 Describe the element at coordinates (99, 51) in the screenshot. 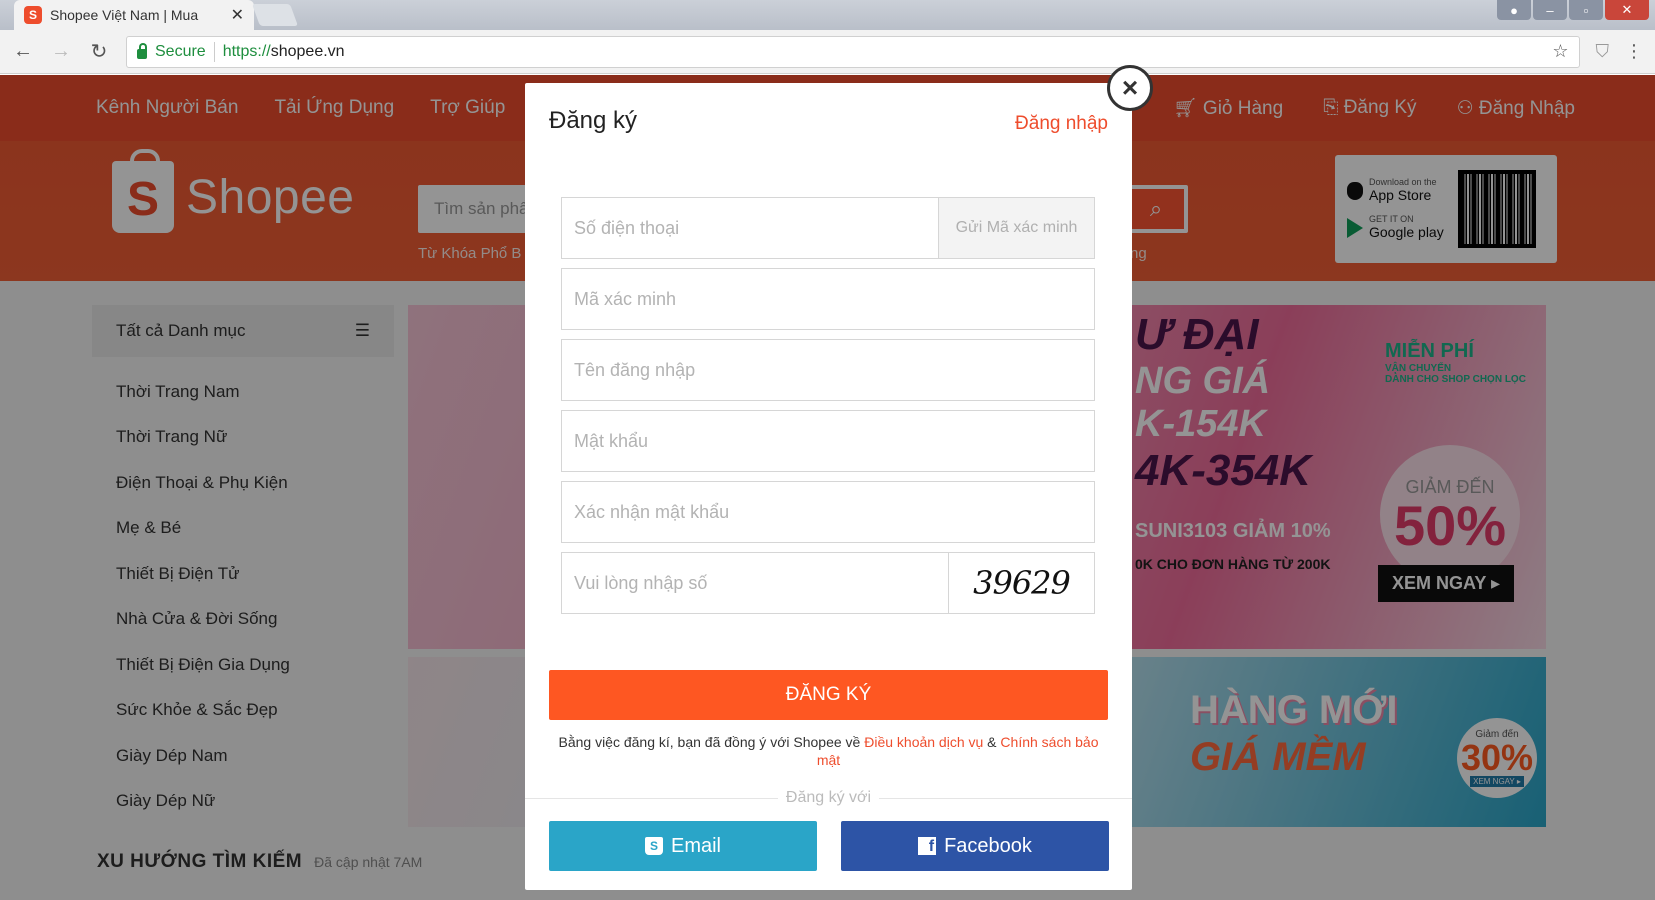

I see `reload-icon: ↻` at that location.